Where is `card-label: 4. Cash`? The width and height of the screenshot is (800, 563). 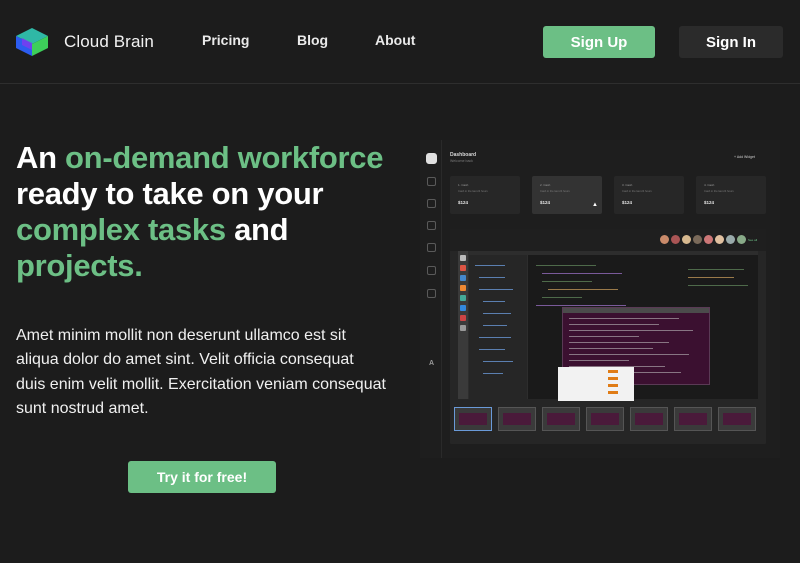
card-label: 4. Cash is located at coordinates (709, 185).